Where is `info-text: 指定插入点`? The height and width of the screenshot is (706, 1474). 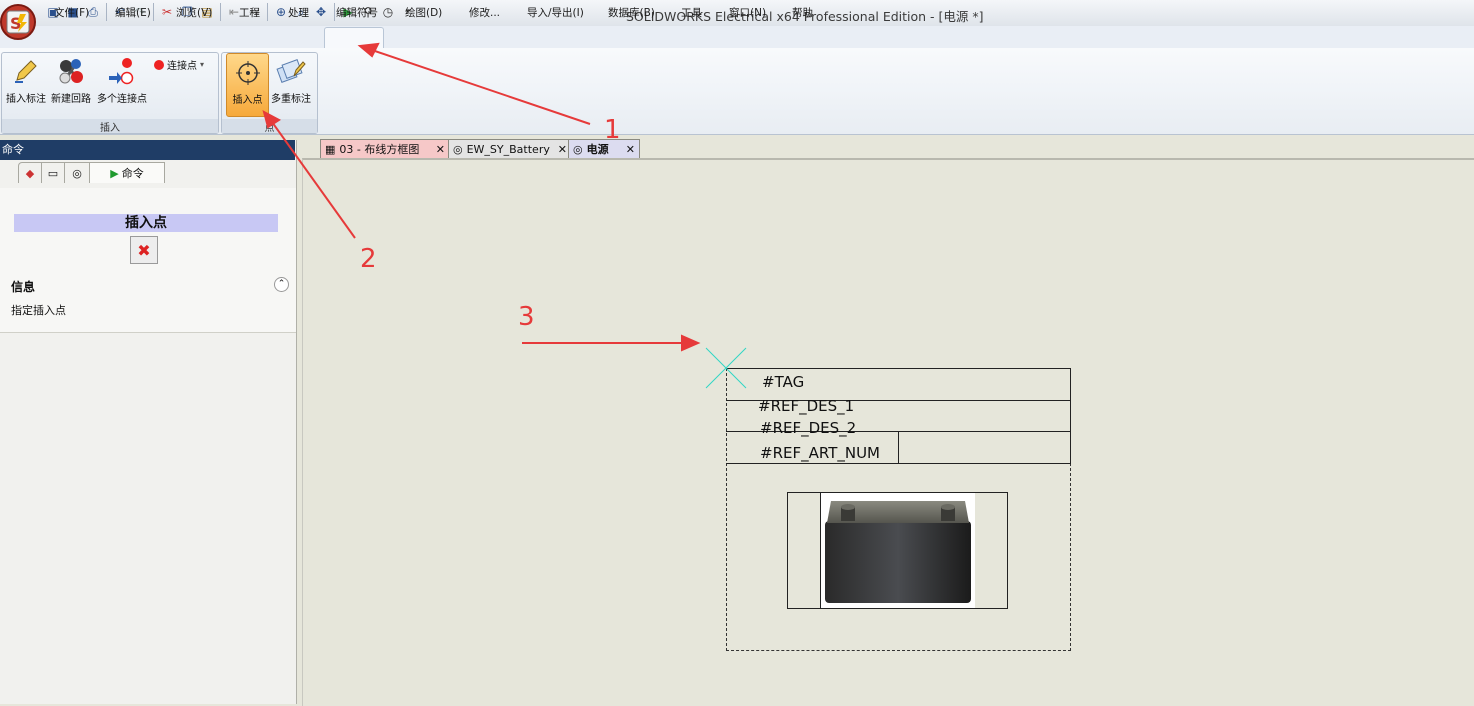 info-text: 指定插入点 is located at coordinates (38, 310).